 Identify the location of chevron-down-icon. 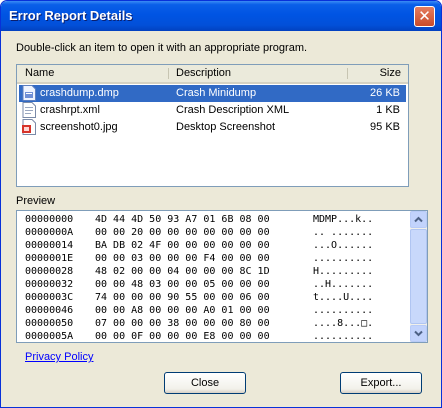
(418, 333).